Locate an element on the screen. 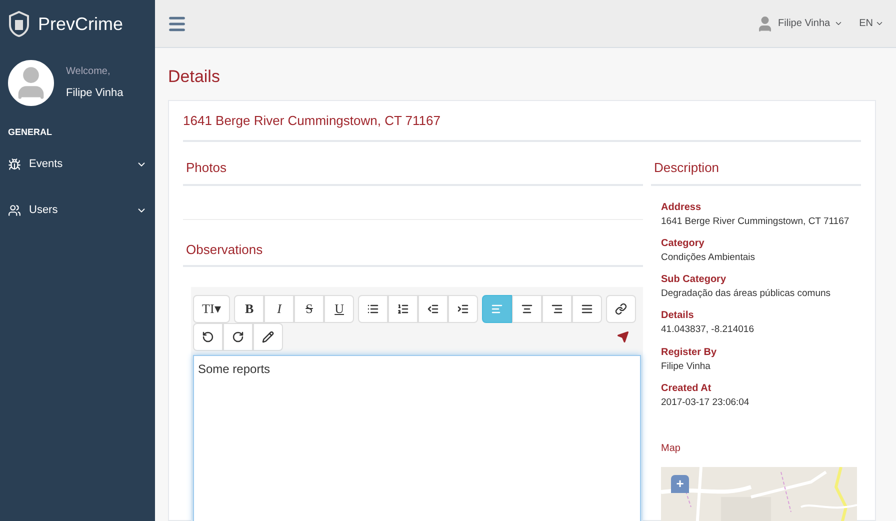 This screenshot has height=521, width=896. description-heading: Description is located at coordinates (756, 169).